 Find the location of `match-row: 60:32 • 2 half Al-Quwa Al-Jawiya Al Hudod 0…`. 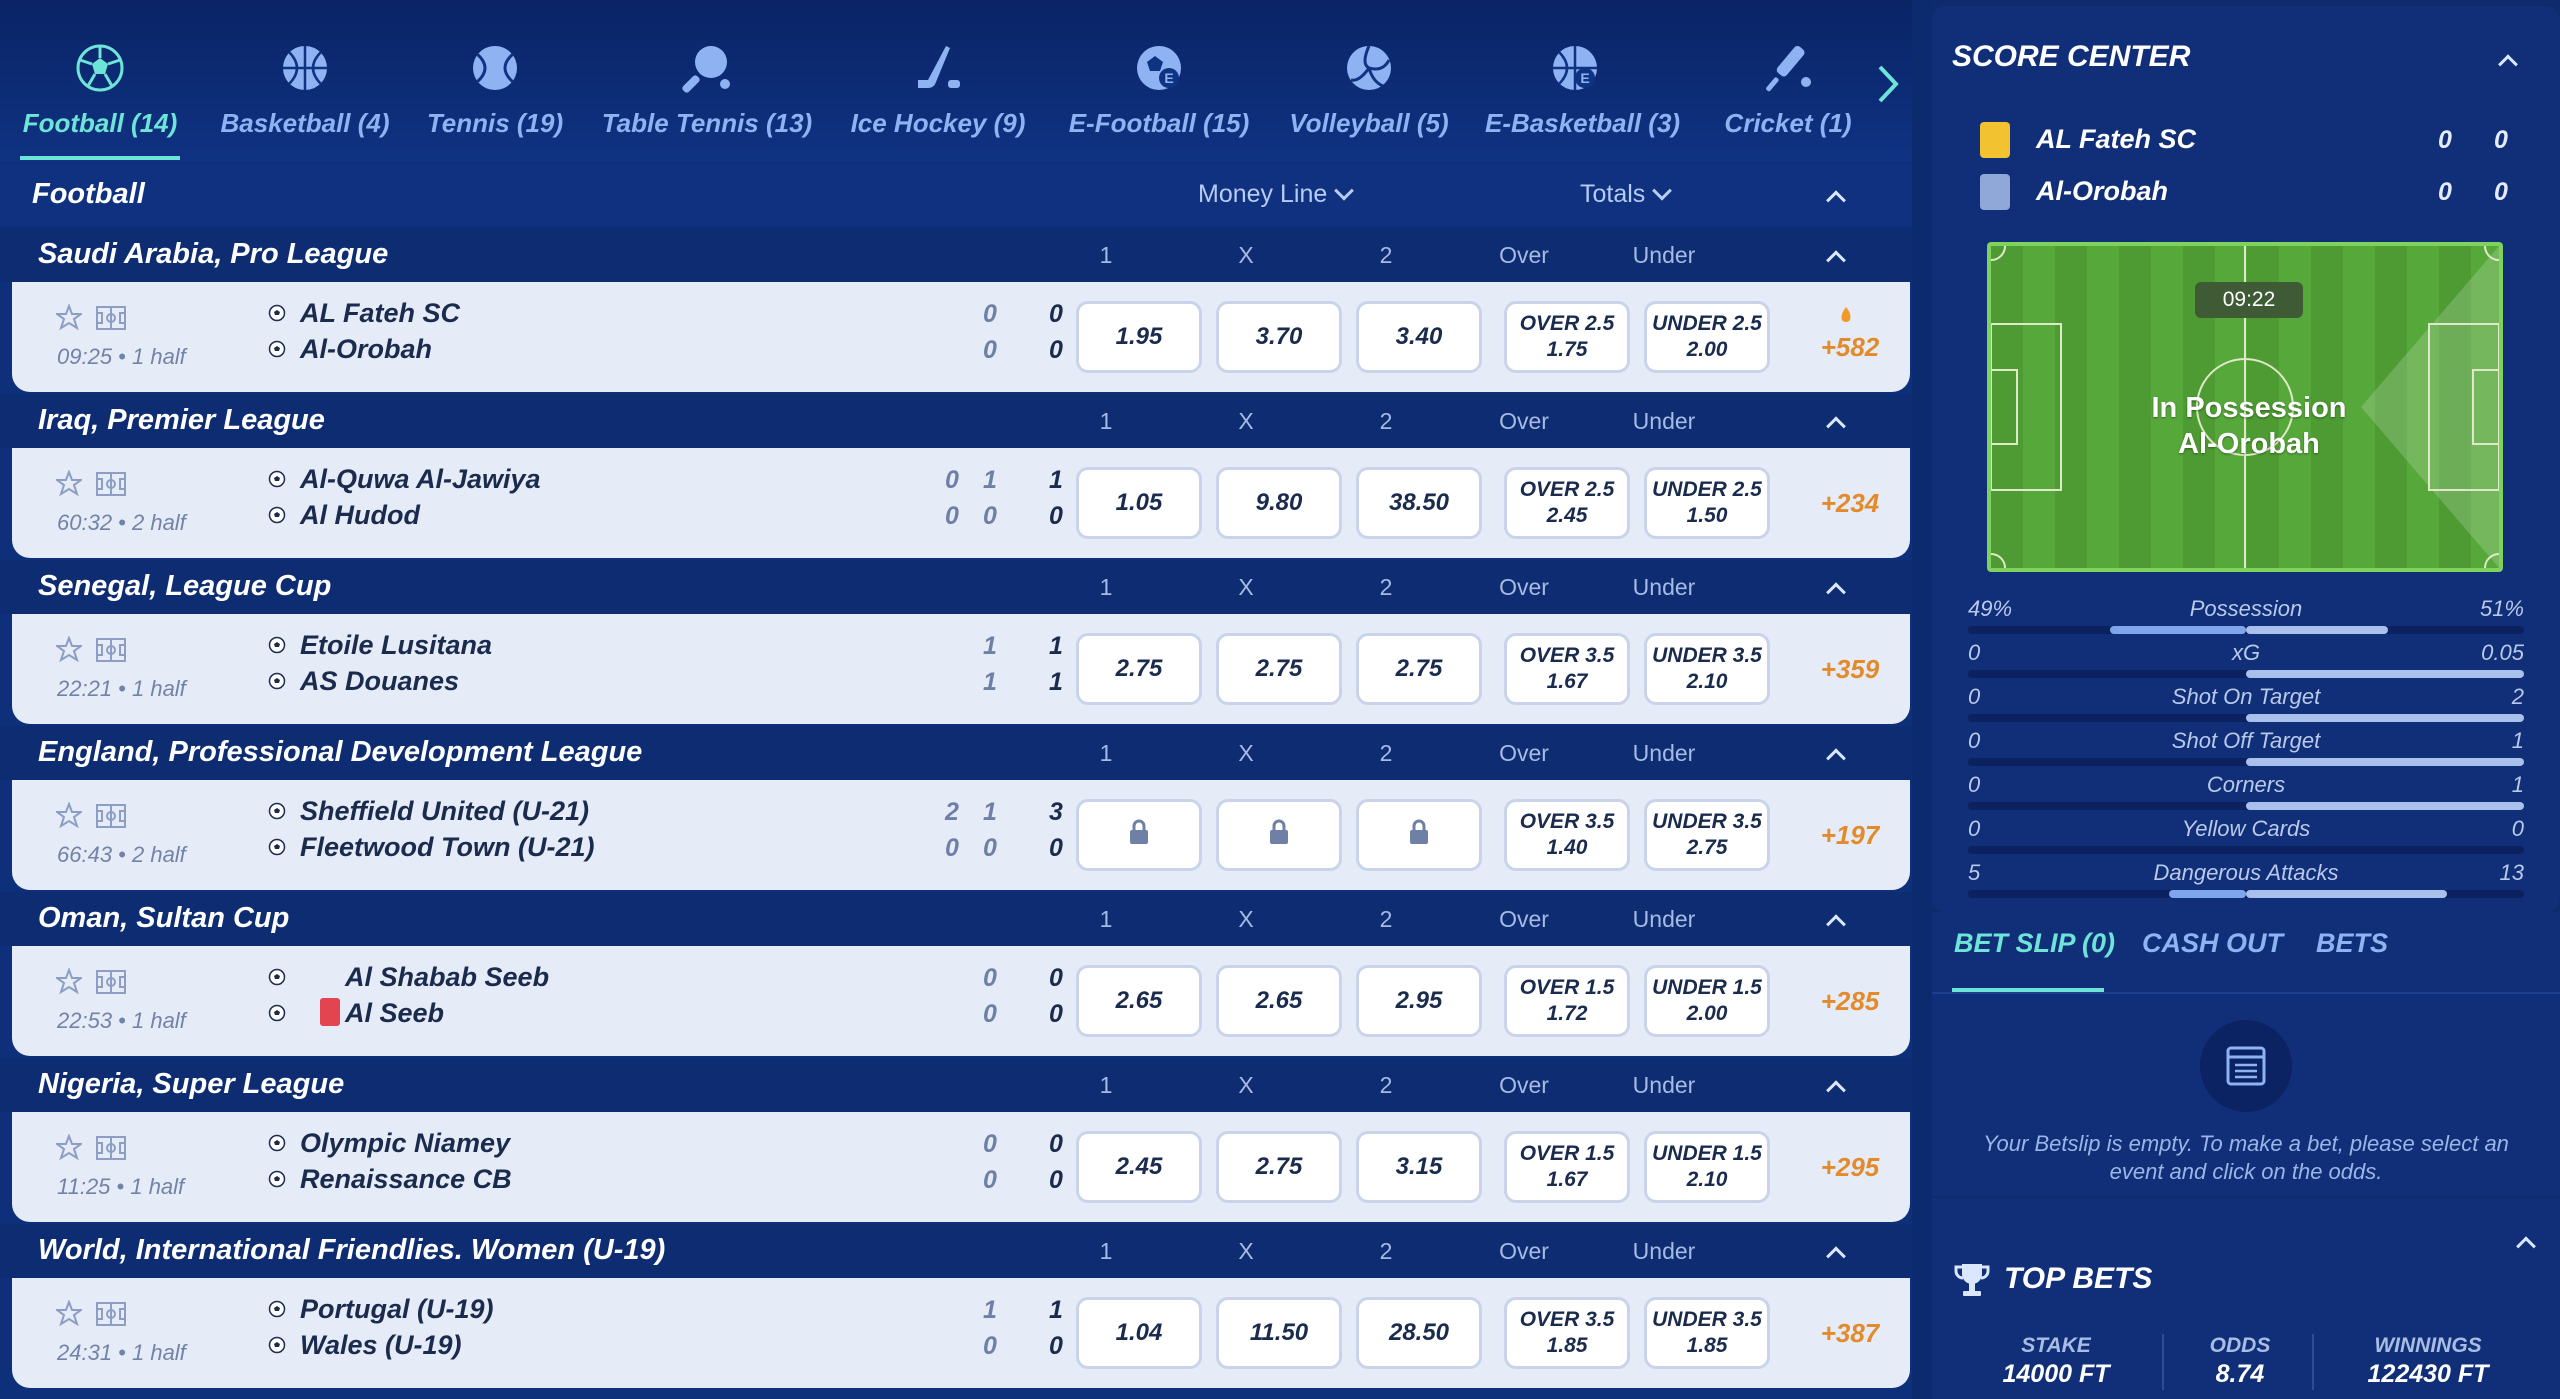

match-row: 60:32 • 2 half Al-Quwa Al-Jawiya Al Hudod 0… is located at coordinates (961, 503).